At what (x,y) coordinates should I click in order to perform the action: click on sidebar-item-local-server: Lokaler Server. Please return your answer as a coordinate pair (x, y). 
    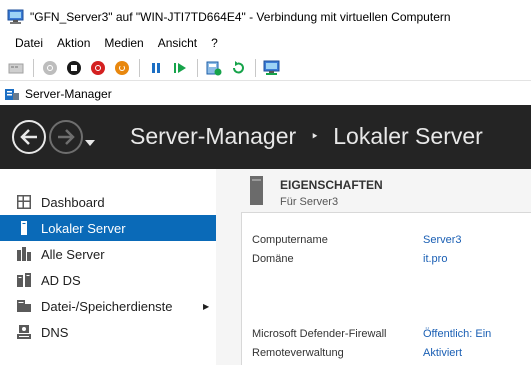
    Looking at the image, I should click on (108, 228).